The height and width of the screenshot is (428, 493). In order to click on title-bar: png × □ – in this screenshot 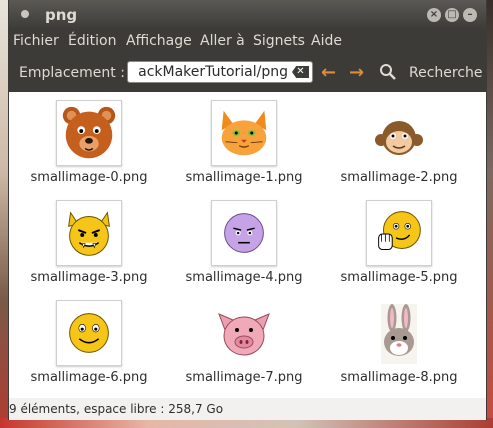, I will do `click(247, 15)`.